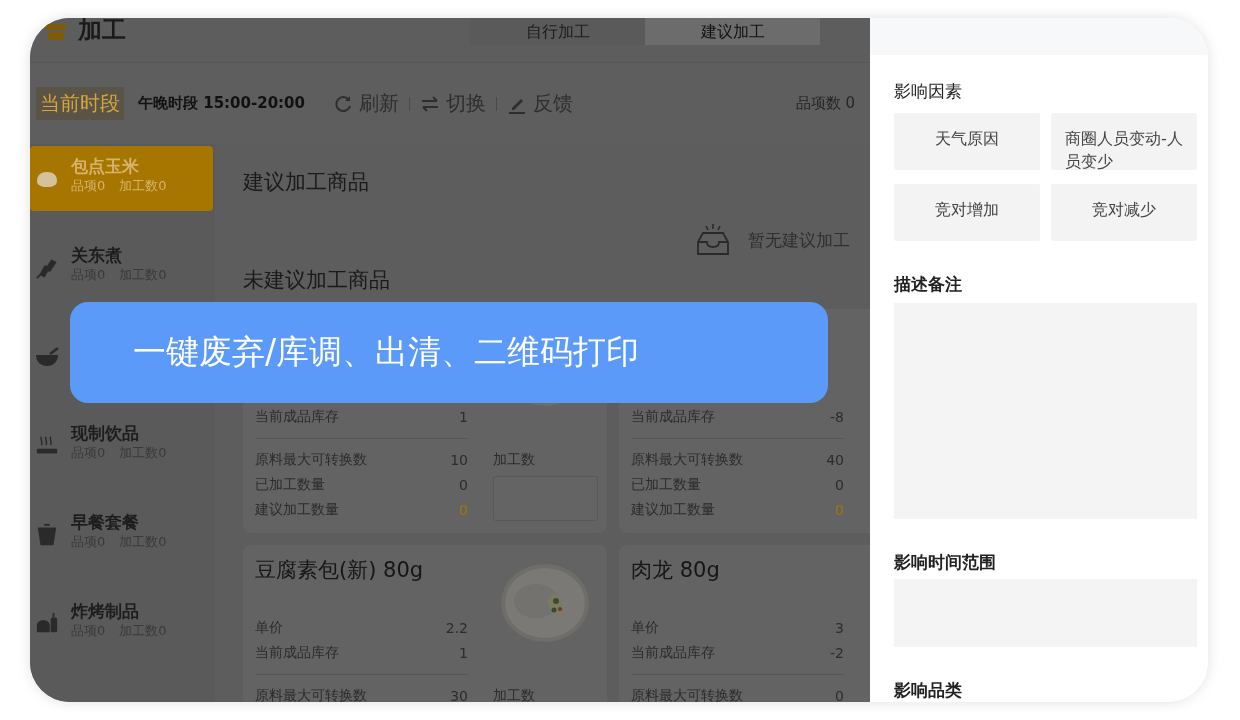 The image size is (1240, 720). Describe the element at coordinates (675, 570) in the screenshot. I see `product-name: 肉龙 80g` at that location.